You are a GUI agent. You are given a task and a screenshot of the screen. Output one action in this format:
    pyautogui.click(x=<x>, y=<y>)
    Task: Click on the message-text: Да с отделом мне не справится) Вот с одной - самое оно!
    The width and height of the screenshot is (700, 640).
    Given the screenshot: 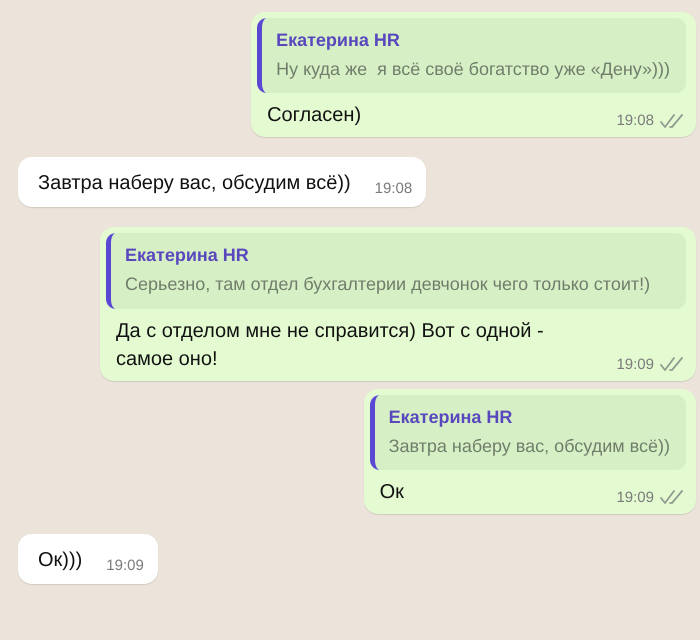 What is the action you would take?
    pyautogui.click(x=330, y=345)
    